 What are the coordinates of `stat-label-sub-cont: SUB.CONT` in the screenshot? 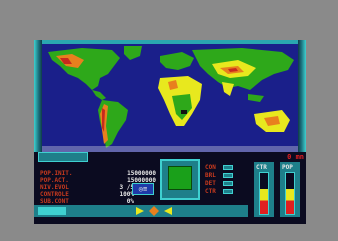 It's located at (54, 201).